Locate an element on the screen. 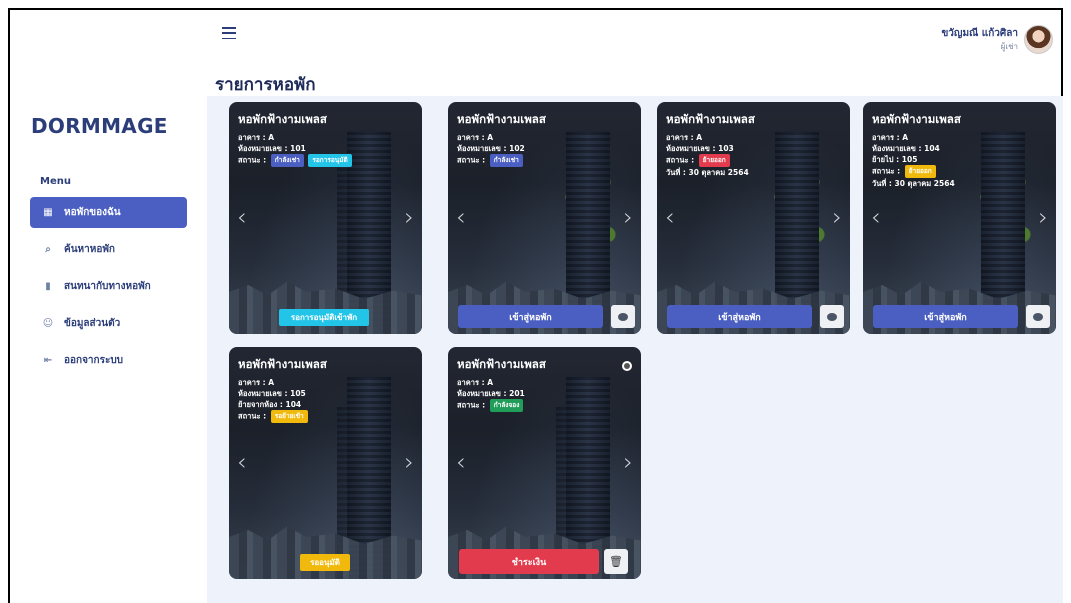  search-icon: ⌕ is located at coordinates (48, 249).